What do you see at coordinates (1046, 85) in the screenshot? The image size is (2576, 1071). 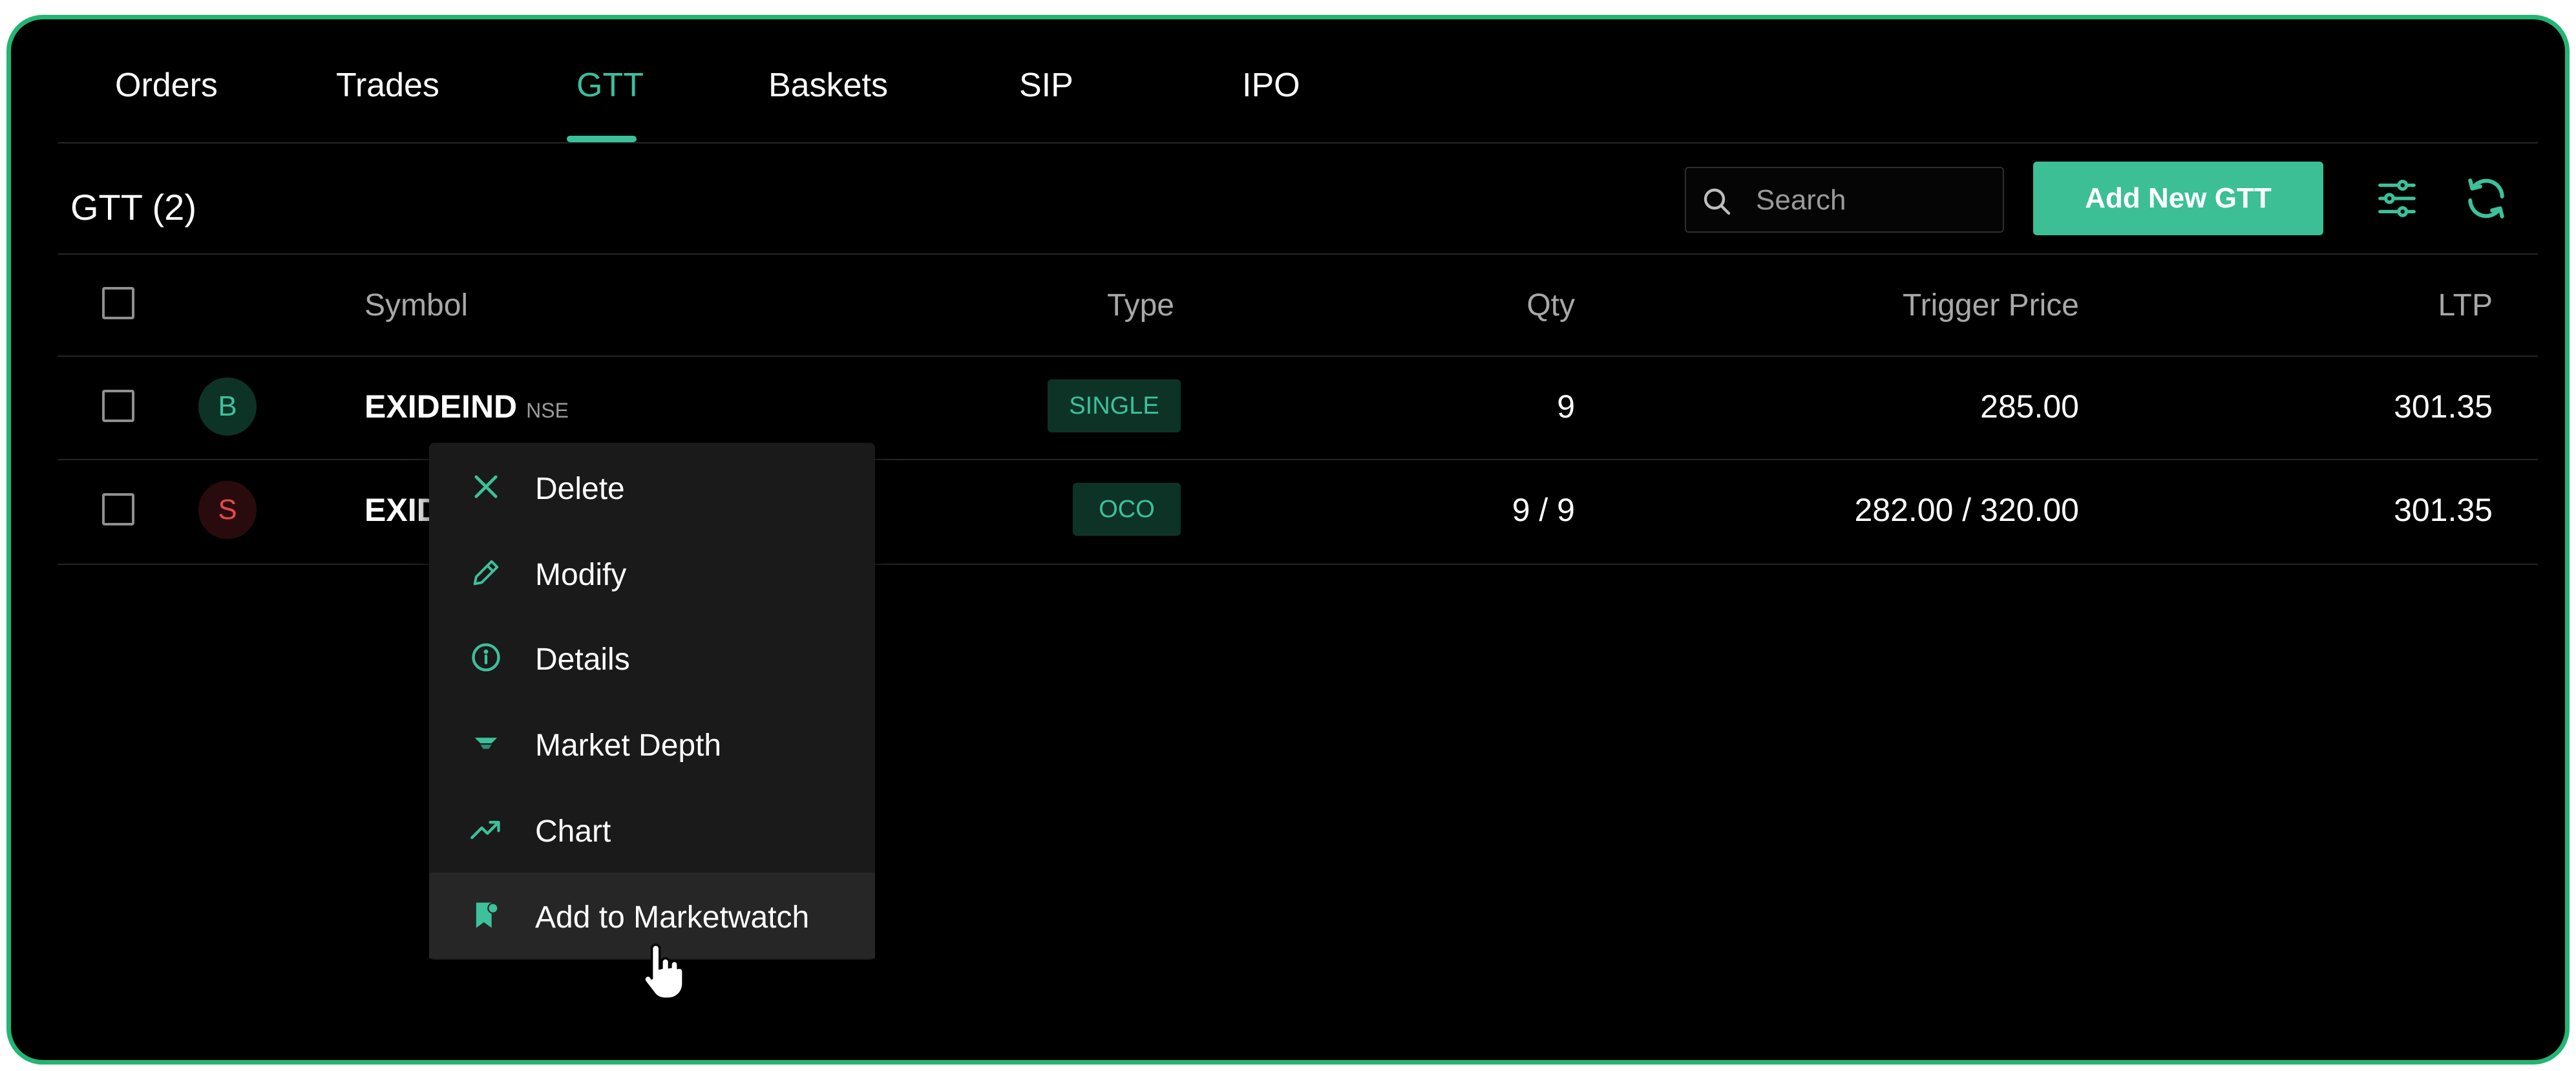 I see `tab-sip: SIP` at bounding box center [1046, 85].